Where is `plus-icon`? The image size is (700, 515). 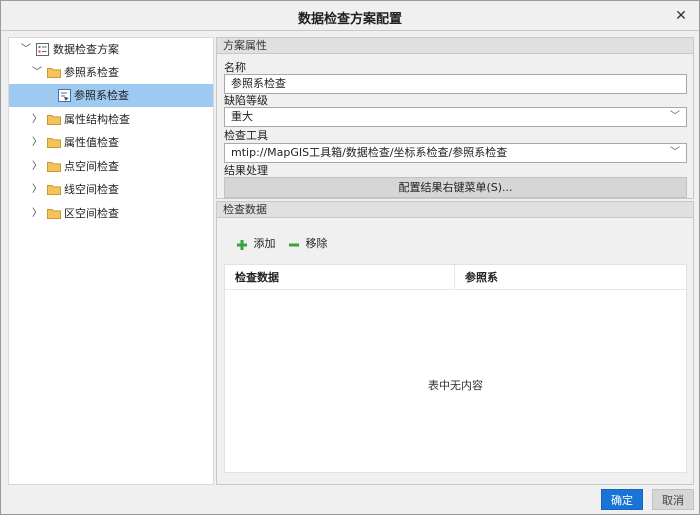 plus-icon is located at coordinates (242, 244).